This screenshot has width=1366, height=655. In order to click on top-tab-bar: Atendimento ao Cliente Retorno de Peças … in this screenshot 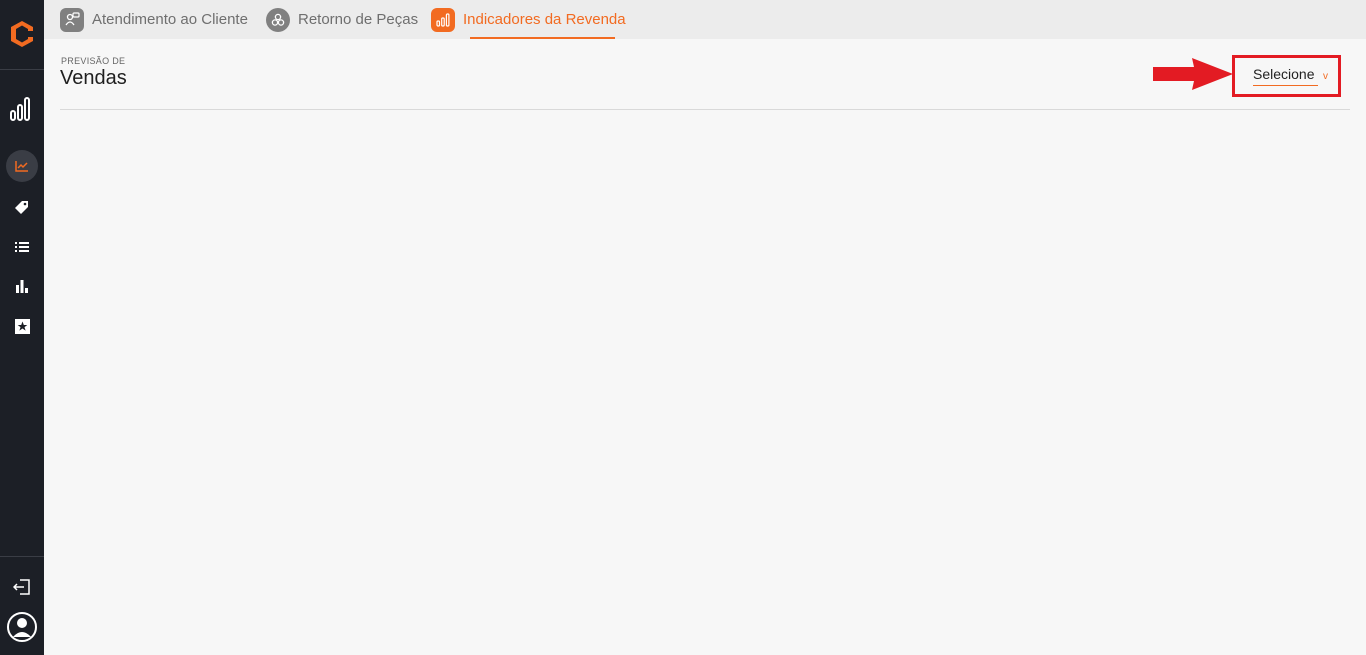, I will do `click(705, 19)`.